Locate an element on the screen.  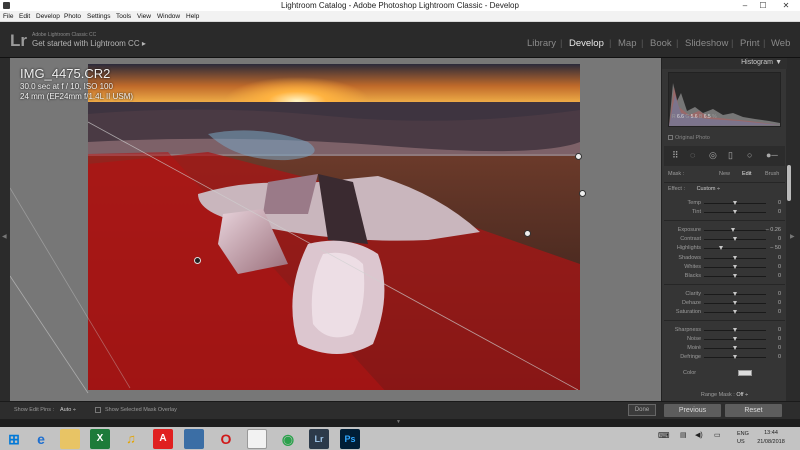
menu-develop: Develop is located at coordinates (48, 16).